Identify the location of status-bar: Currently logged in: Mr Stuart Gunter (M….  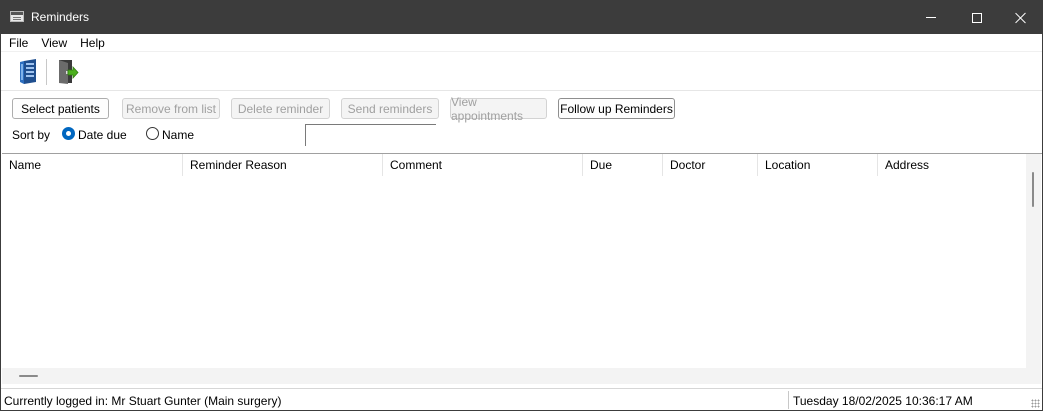
(521, 399).